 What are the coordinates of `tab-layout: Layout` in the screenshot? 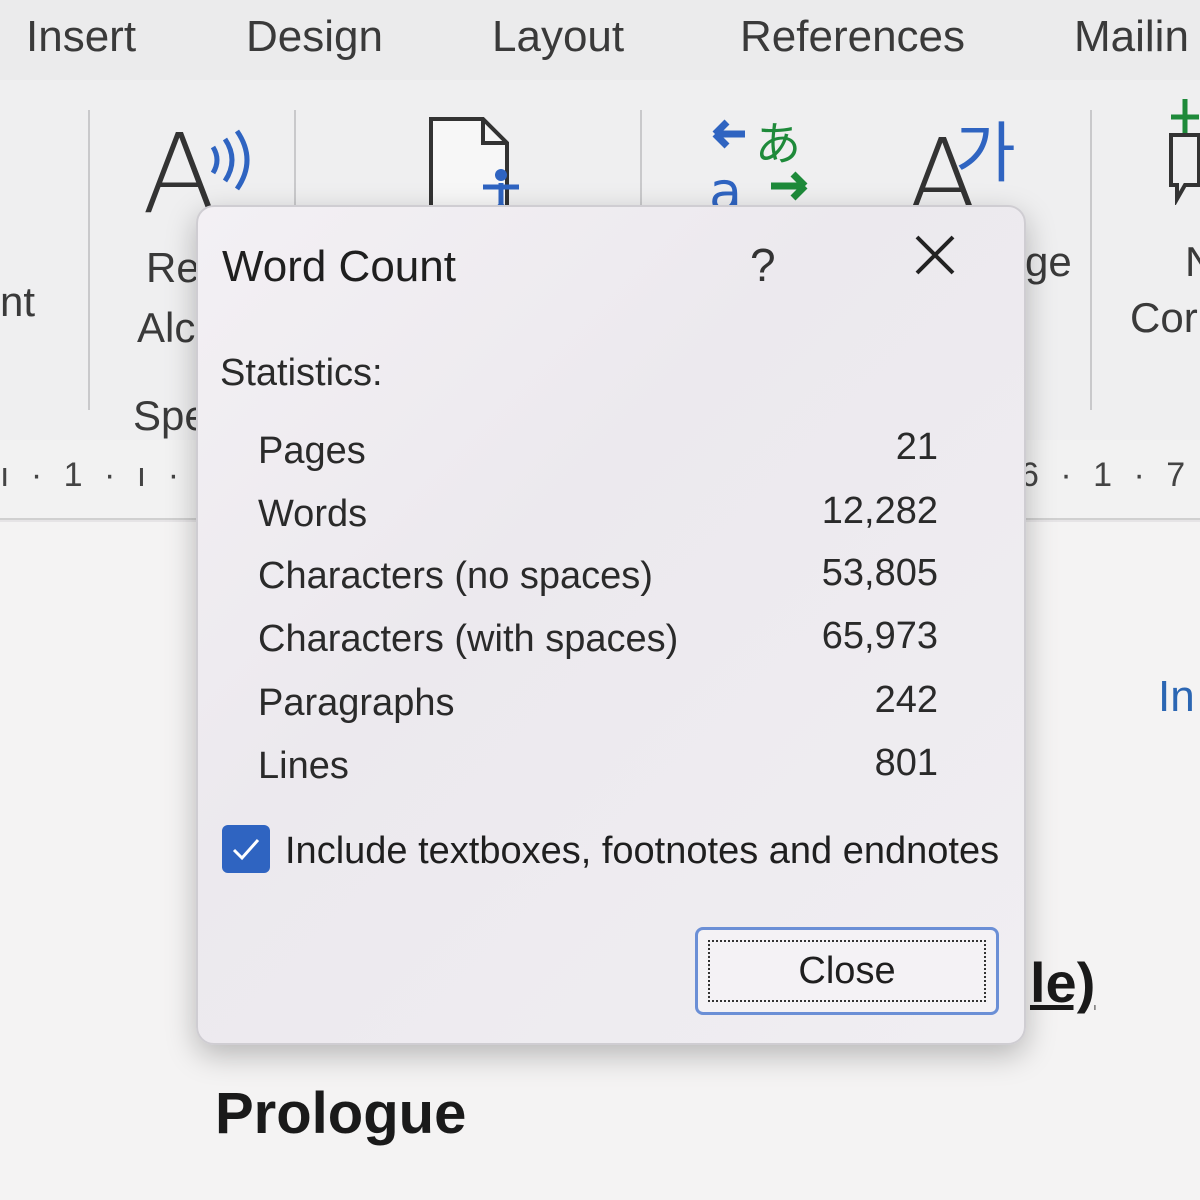 It's located at (558, 37).